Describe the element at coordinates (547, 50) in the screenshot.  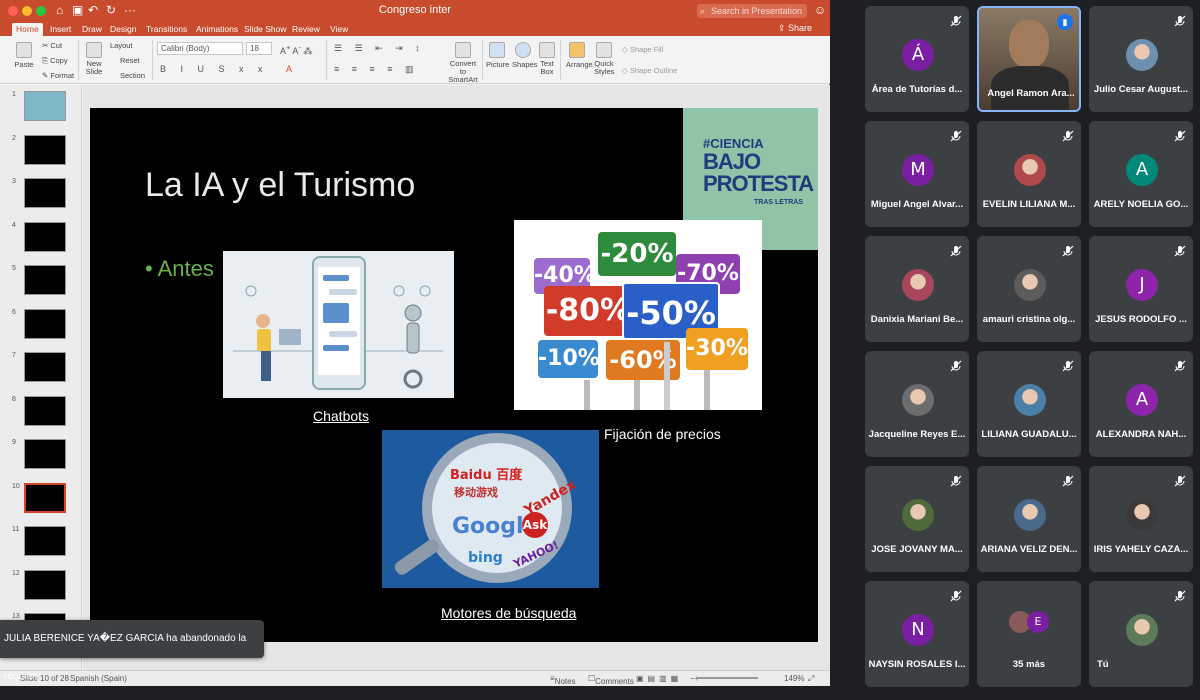
I see `text-box-icon` at that location.